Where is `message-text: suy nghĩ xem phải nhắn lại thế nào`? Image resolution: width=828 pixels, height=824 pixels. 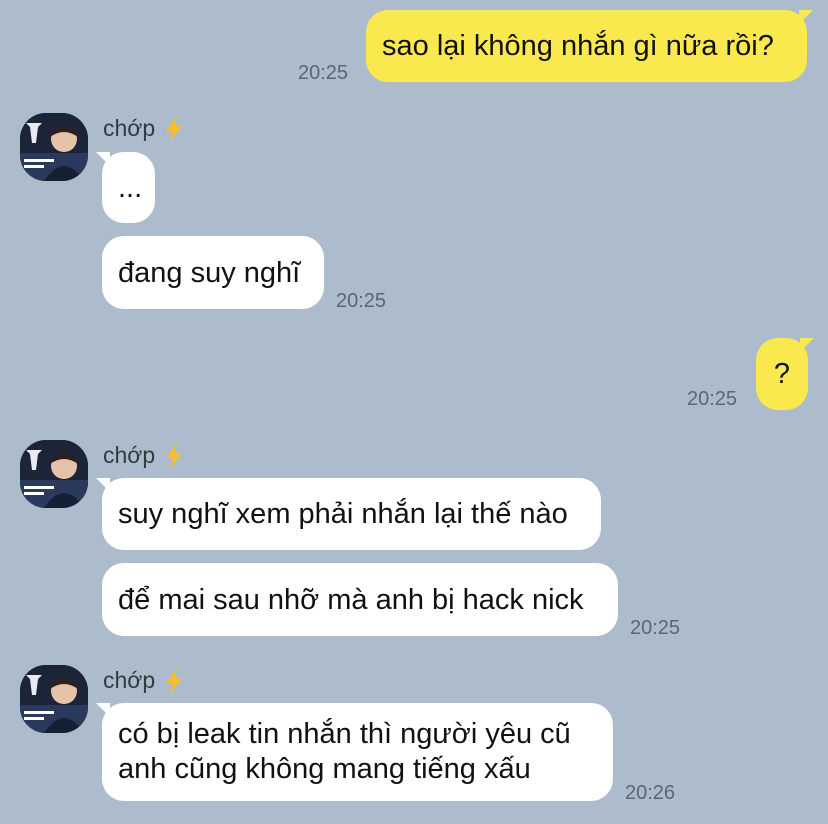
message-text: suy nghĩ xem phải nhắn lại thế nào is located at coordinates (343, 514).